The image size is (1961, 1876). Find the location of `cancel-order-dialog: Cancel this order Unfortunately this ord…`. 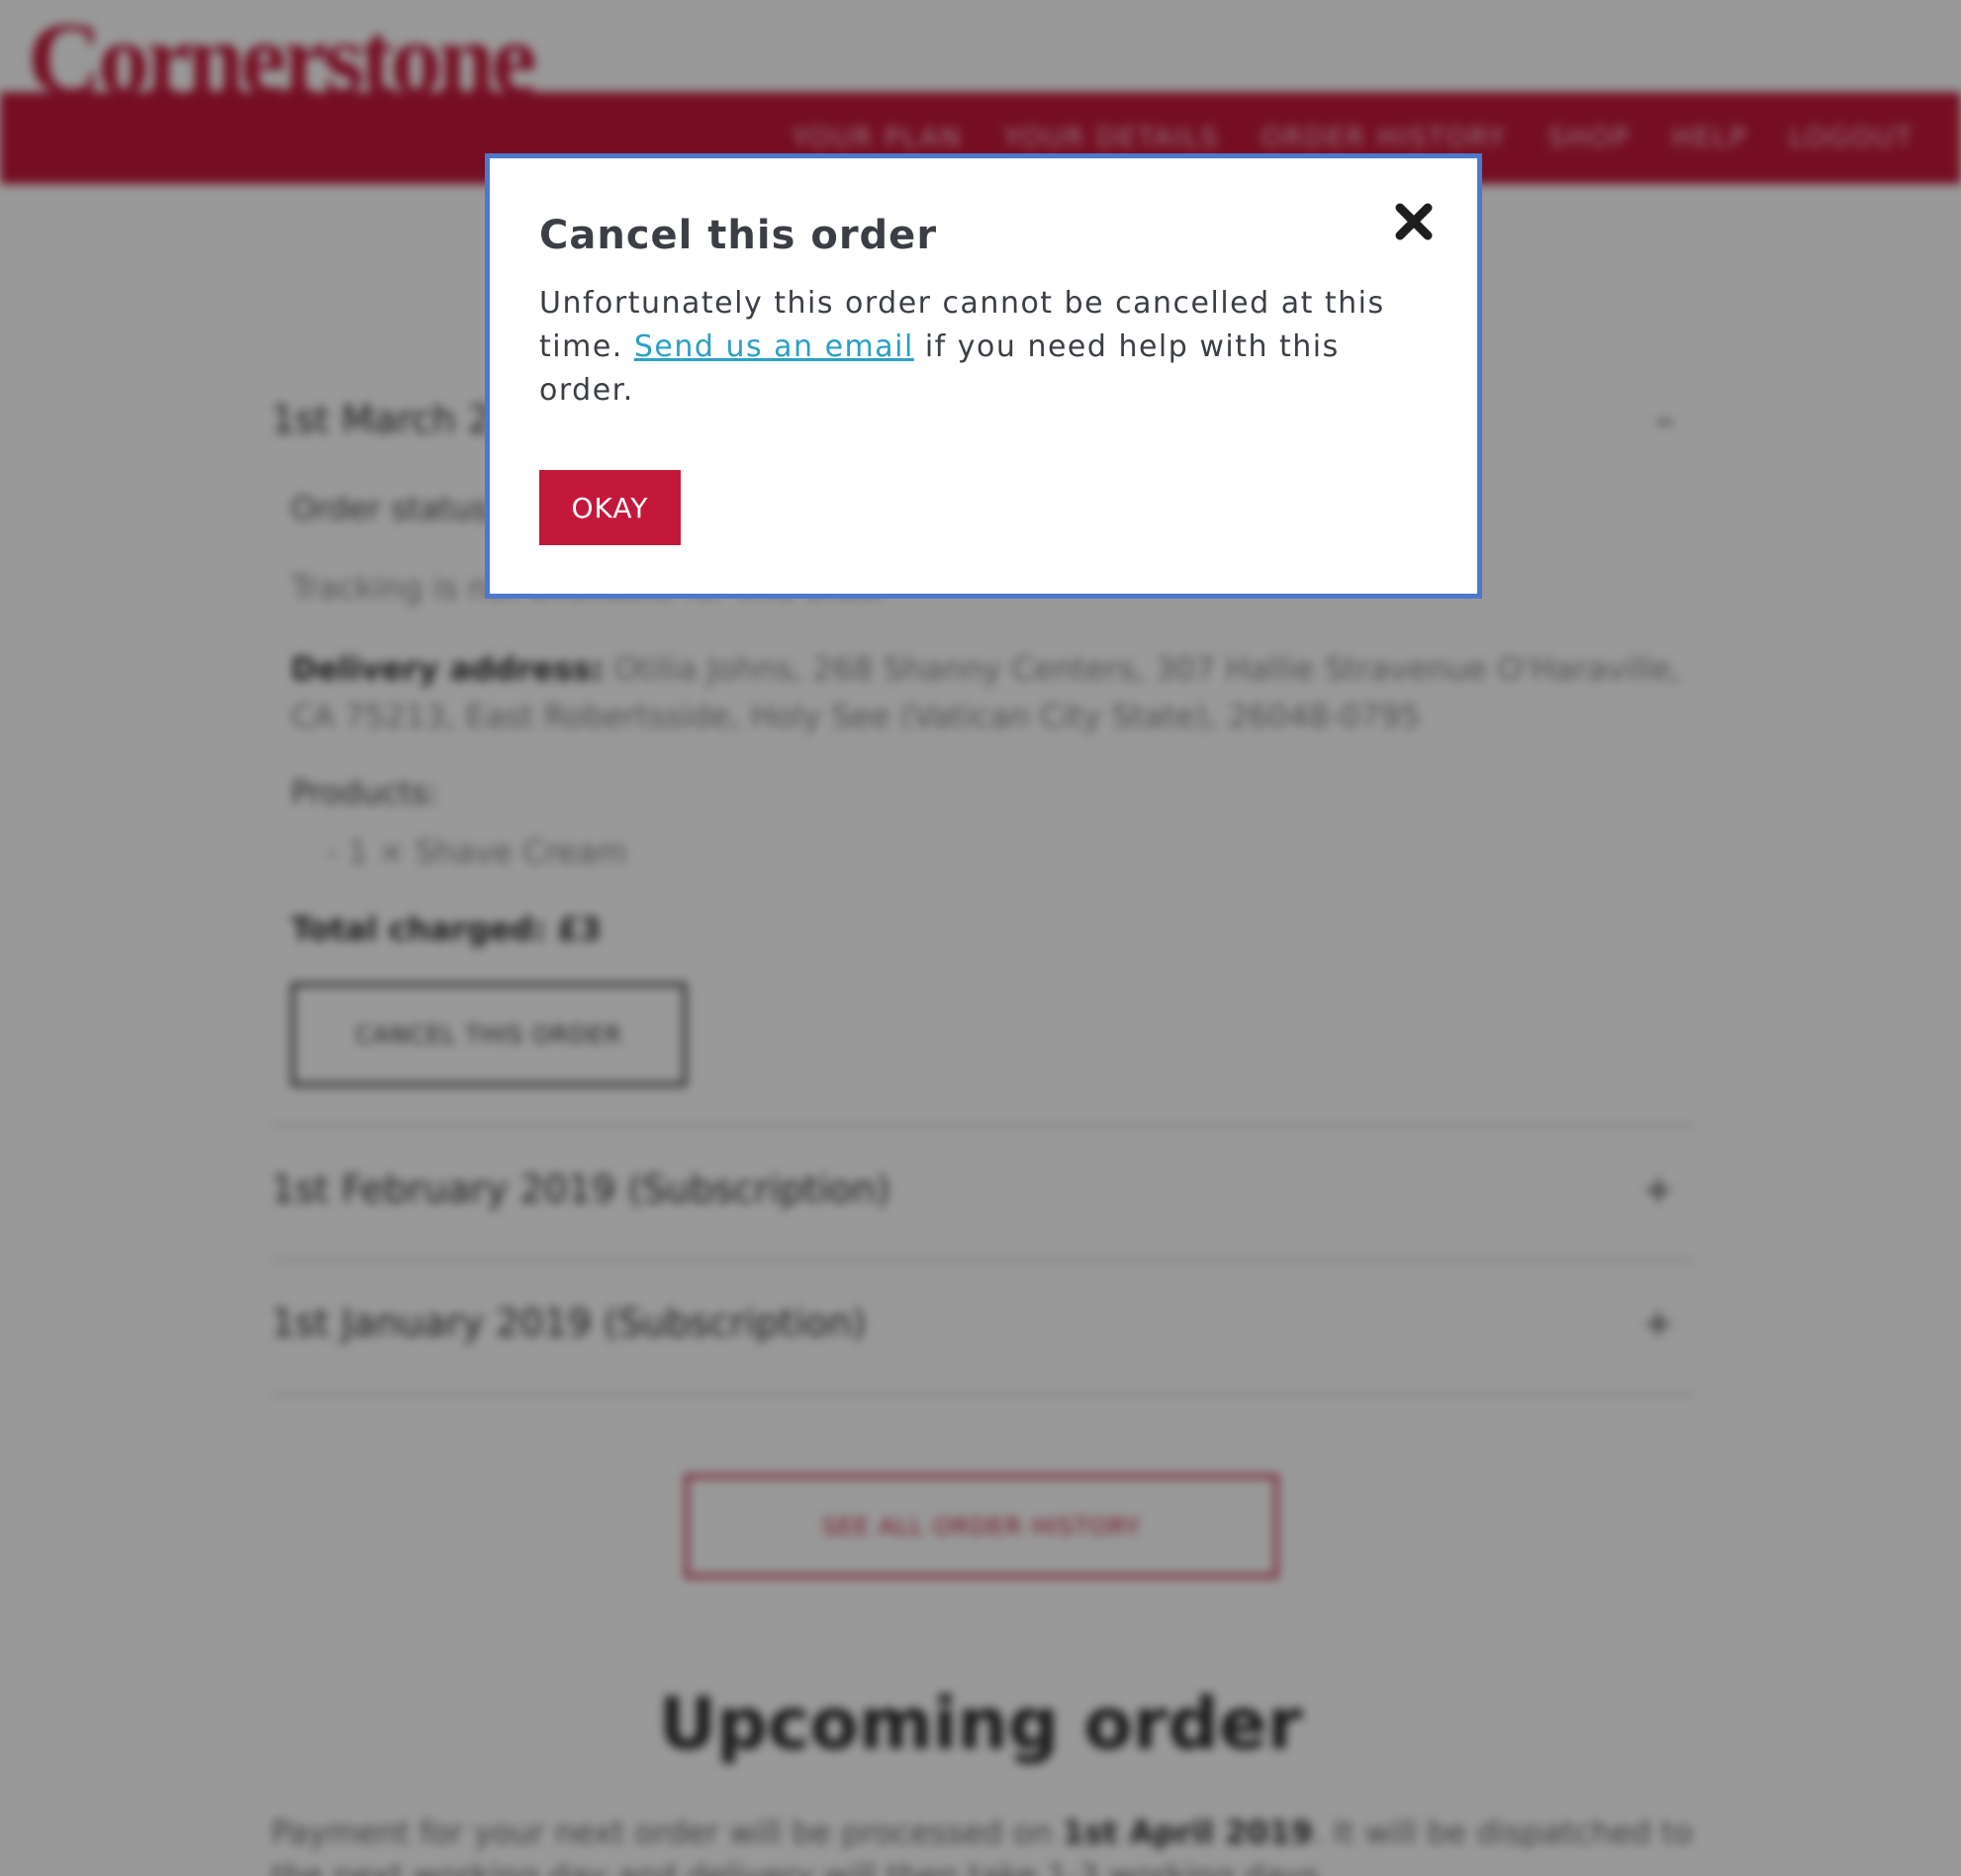

cancel-order-dialog: Cancel this order Unfortunately this ord… is located at coordinates (984, 376).